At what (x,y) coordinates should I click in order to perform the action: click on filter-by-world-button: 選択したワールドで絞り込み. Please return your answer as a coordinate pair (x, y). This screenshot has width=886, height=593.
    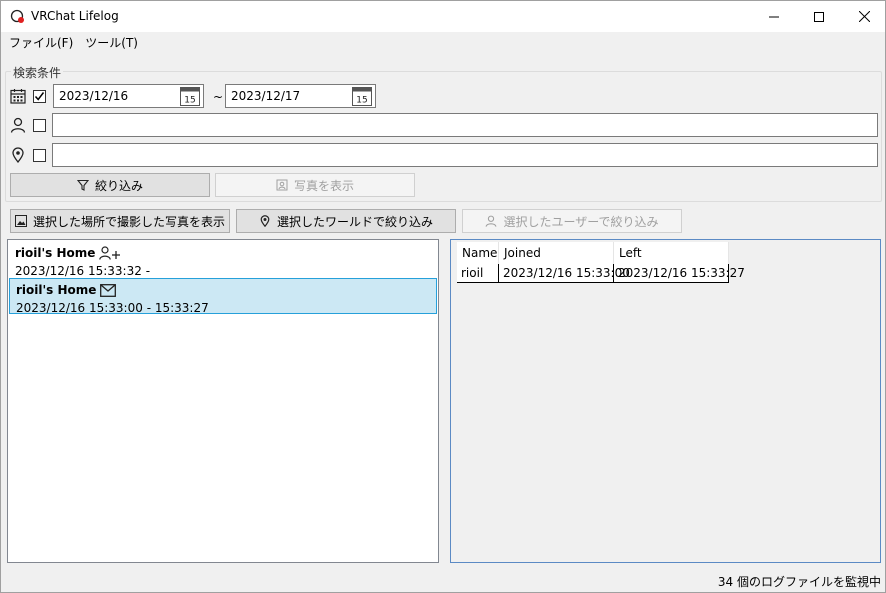
    Looking at the image, I should click on (346, 221).